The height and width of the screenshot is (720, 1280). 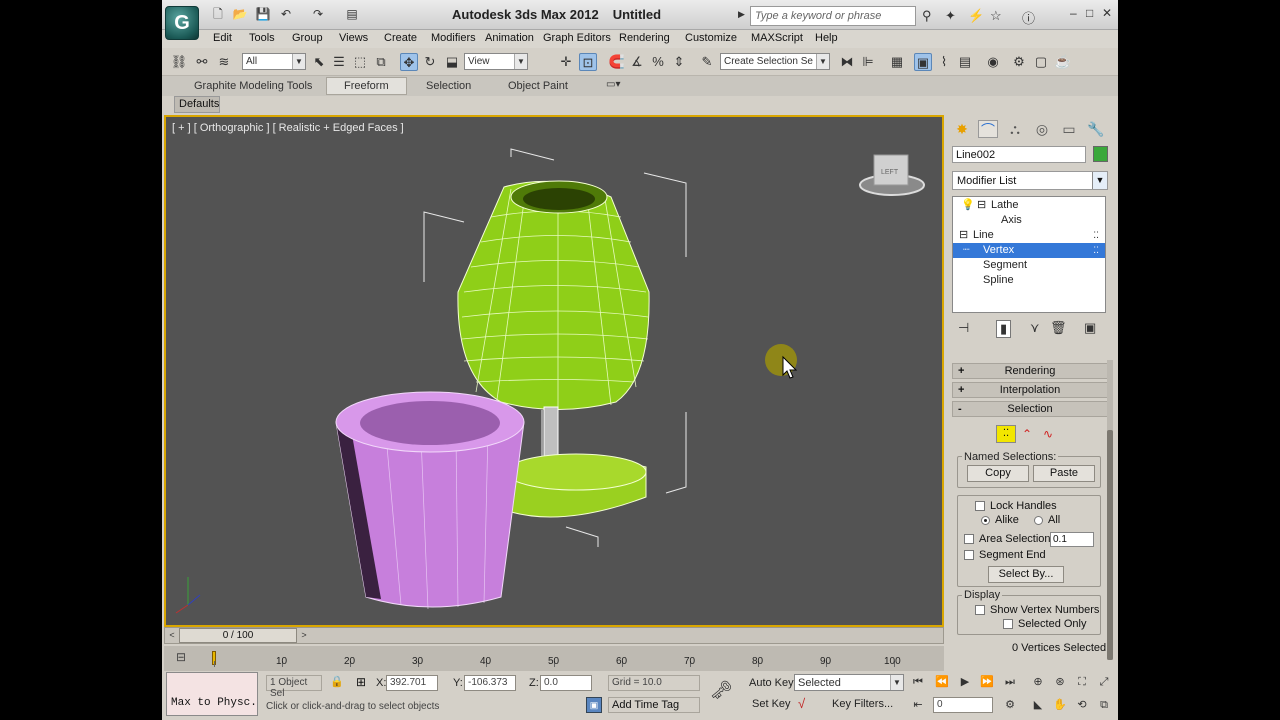 I want to click on maximize-icon: □, so click(x=1089, y=13).